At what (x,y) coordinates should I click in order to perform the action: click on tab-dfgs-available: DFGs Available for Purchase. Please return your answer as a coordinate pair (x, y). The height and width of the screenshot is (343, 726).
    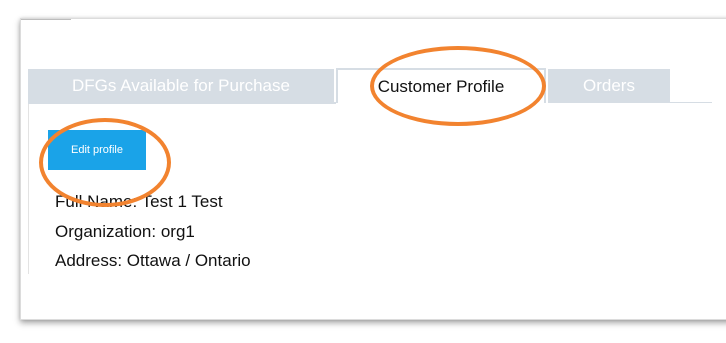
    Looking at the image, I should click on (181, 85).